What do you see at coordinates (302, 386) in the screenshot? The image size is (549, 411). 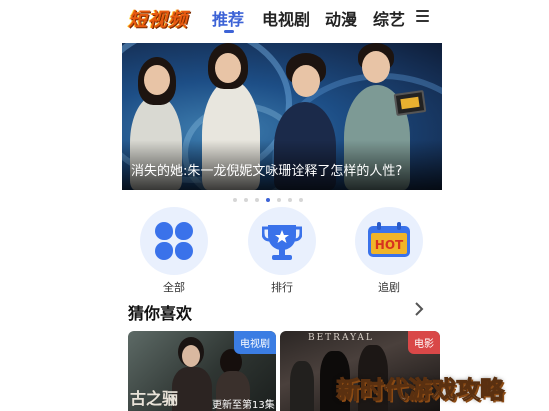 I see `card-figure-body` at bounding box center [302, 386].